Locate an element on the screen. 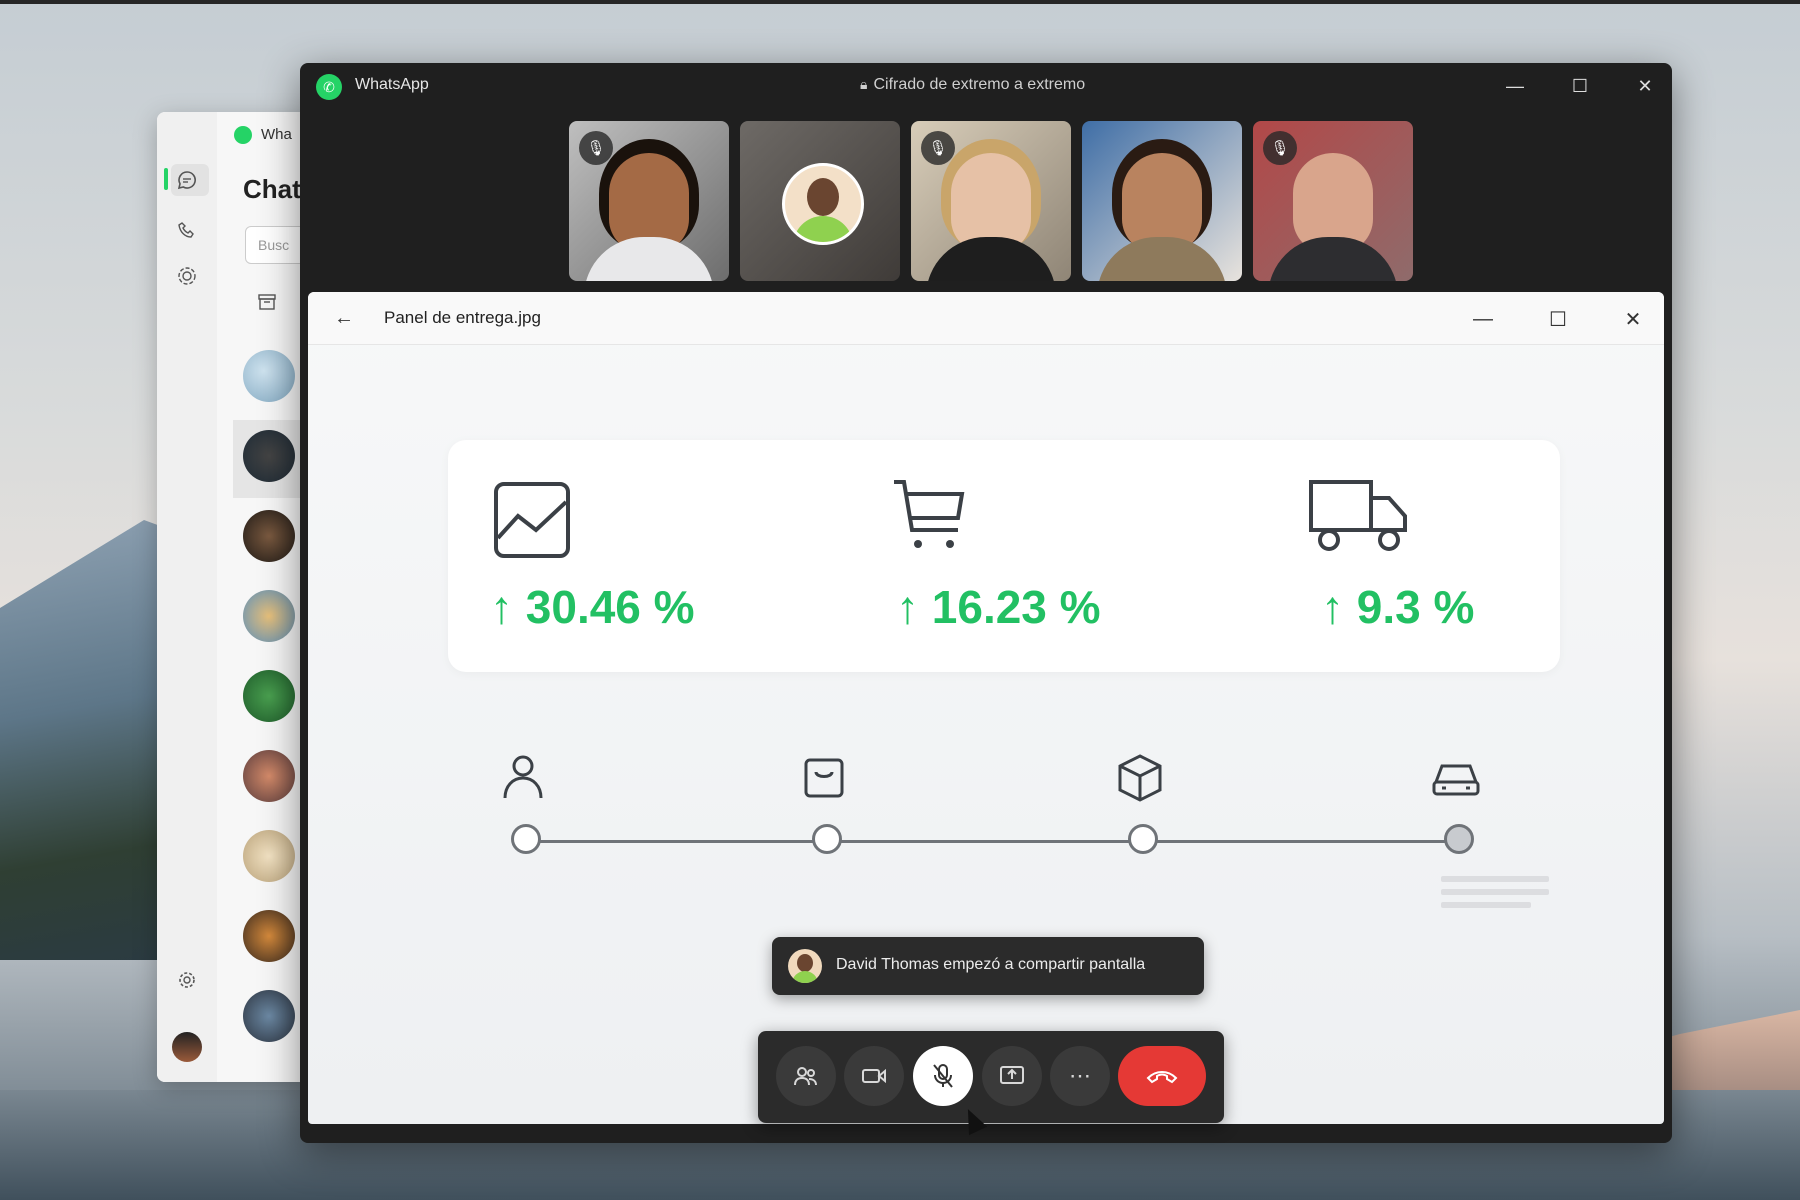 The width and height of the screenshot is (1800, 1200). encryption-label: 🔒︎ Cifrado de extremo a extremo is located at coordinates (972, 85).